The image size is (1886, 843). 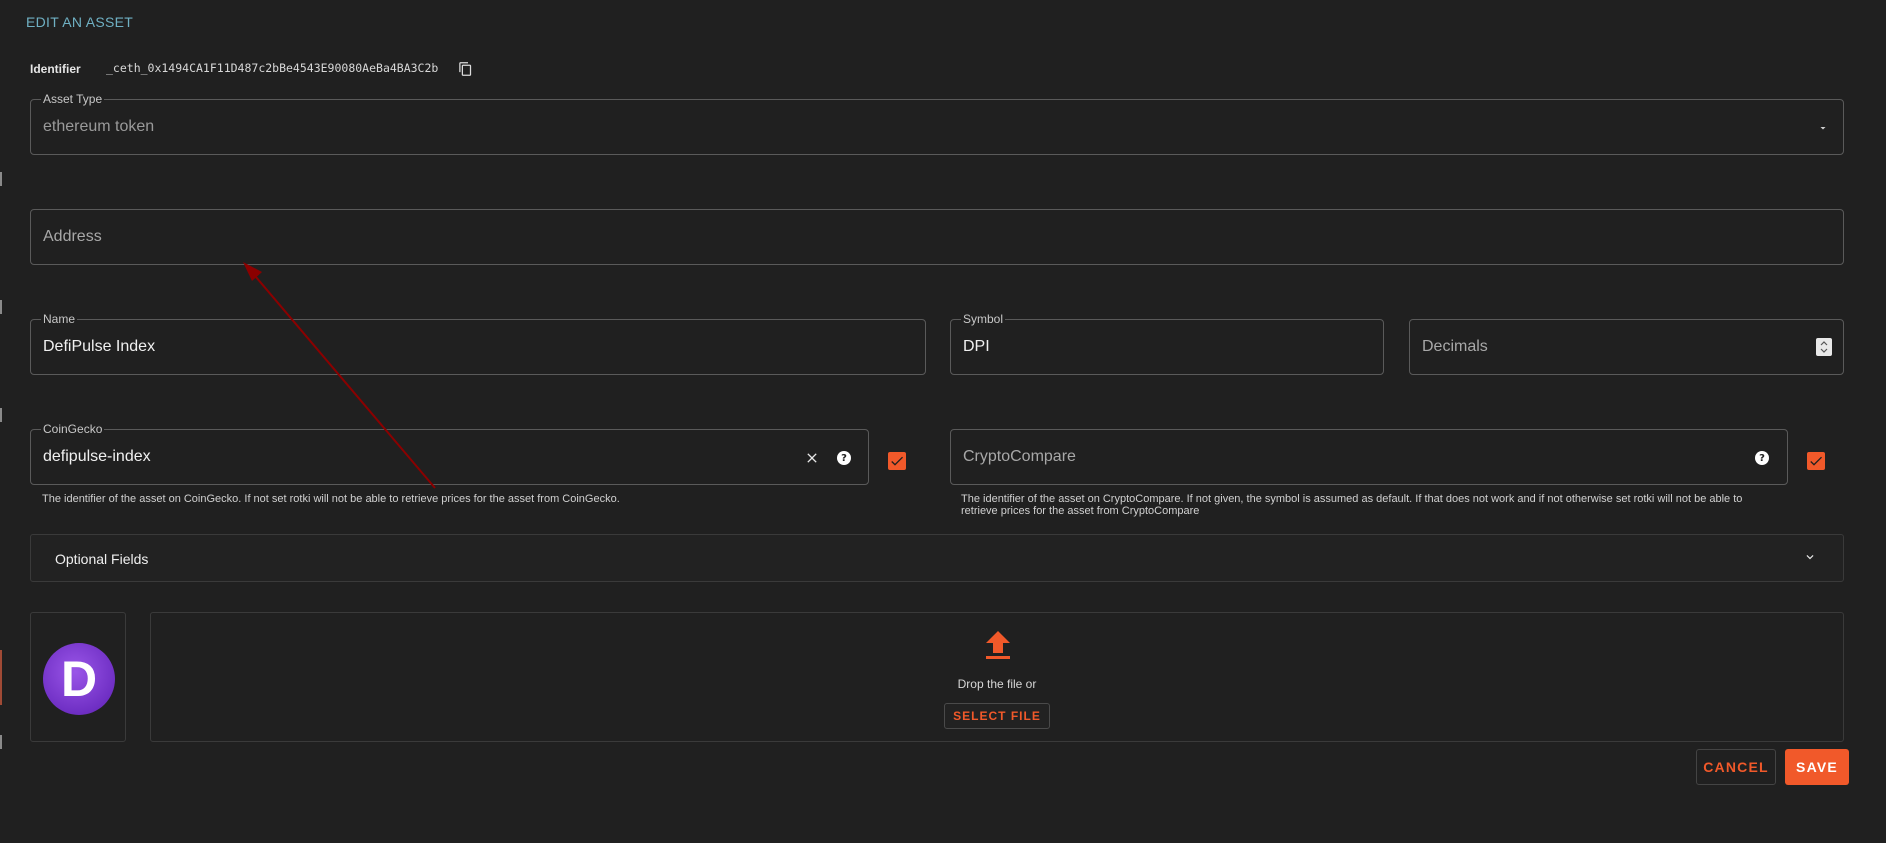 I want to click on file-dropzone: Drop the file or SELECT FILE, so click(x=997, y=677).